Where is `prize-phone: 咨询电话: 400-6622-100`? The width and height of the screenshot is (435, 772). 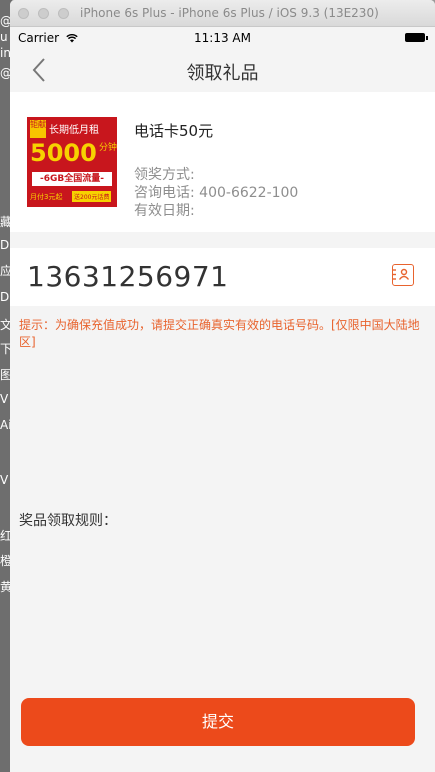
prize-phone: 咨询电话: 400-6622-100 is located at coordinates (216, 193).